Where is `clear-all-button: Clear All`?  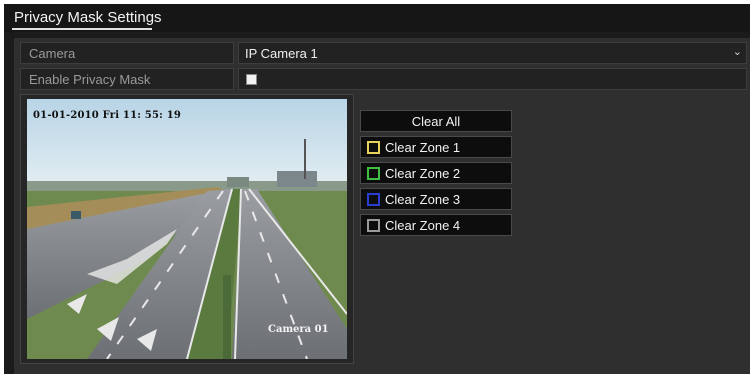
clear-all-button: Clear All is located at coordinates (436, 121).